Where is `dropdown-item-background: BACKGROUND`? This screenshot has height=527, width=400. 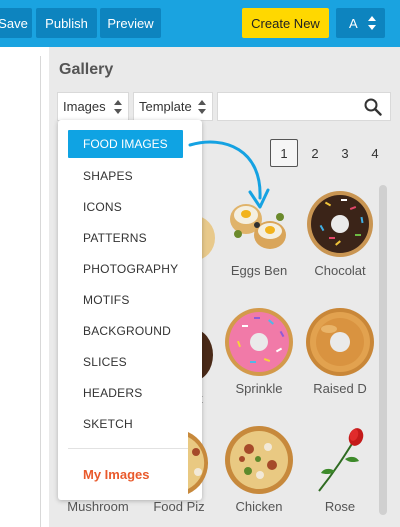
dropdown-item-background: BACKGROUND is located at coordinates (127, 331).